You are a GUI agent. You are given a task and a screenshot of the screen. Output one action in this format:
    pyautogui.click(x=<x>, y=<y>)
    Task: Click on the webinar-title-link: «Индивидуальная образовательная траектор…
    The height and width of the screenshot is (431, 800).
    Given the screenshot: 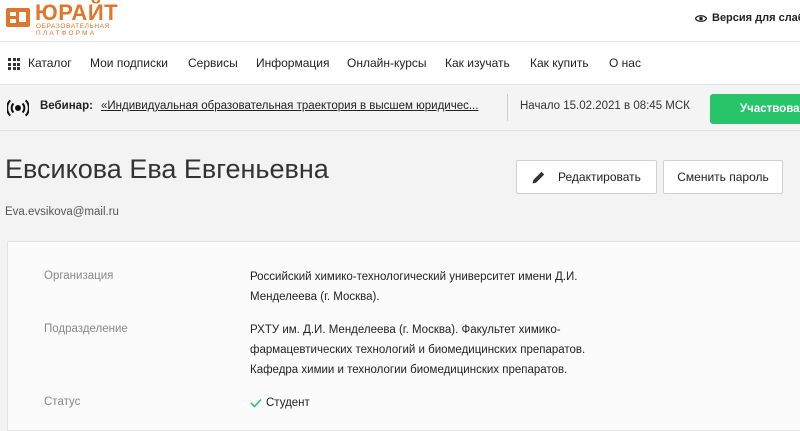 What is the action you would take?
    pyautogui.click(x=297, y=106)
    